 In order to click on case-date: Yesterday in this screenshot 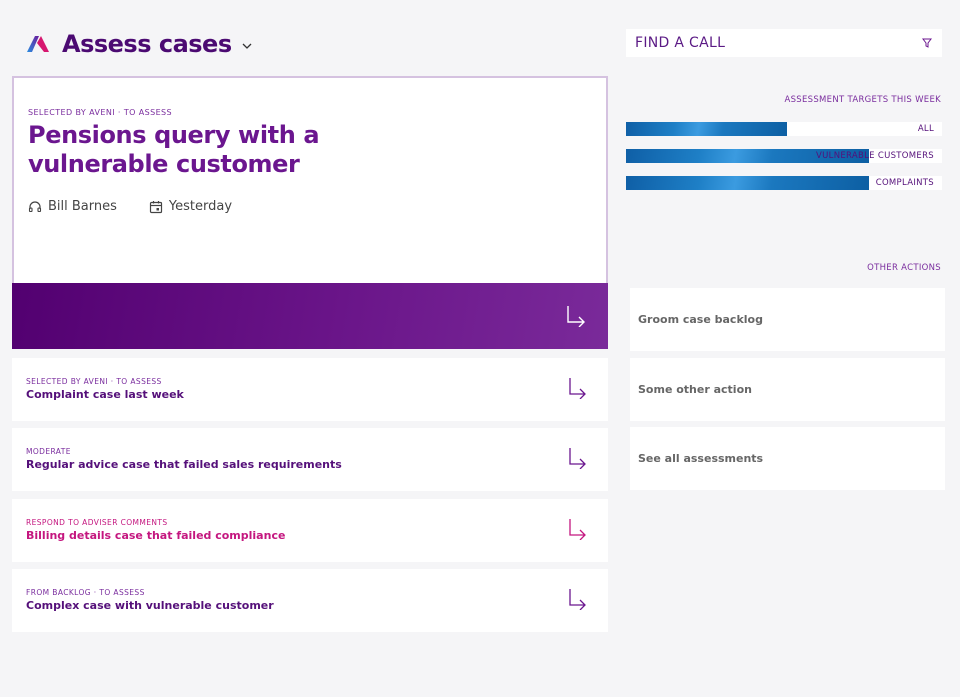, I will do `click(200, 206)`.